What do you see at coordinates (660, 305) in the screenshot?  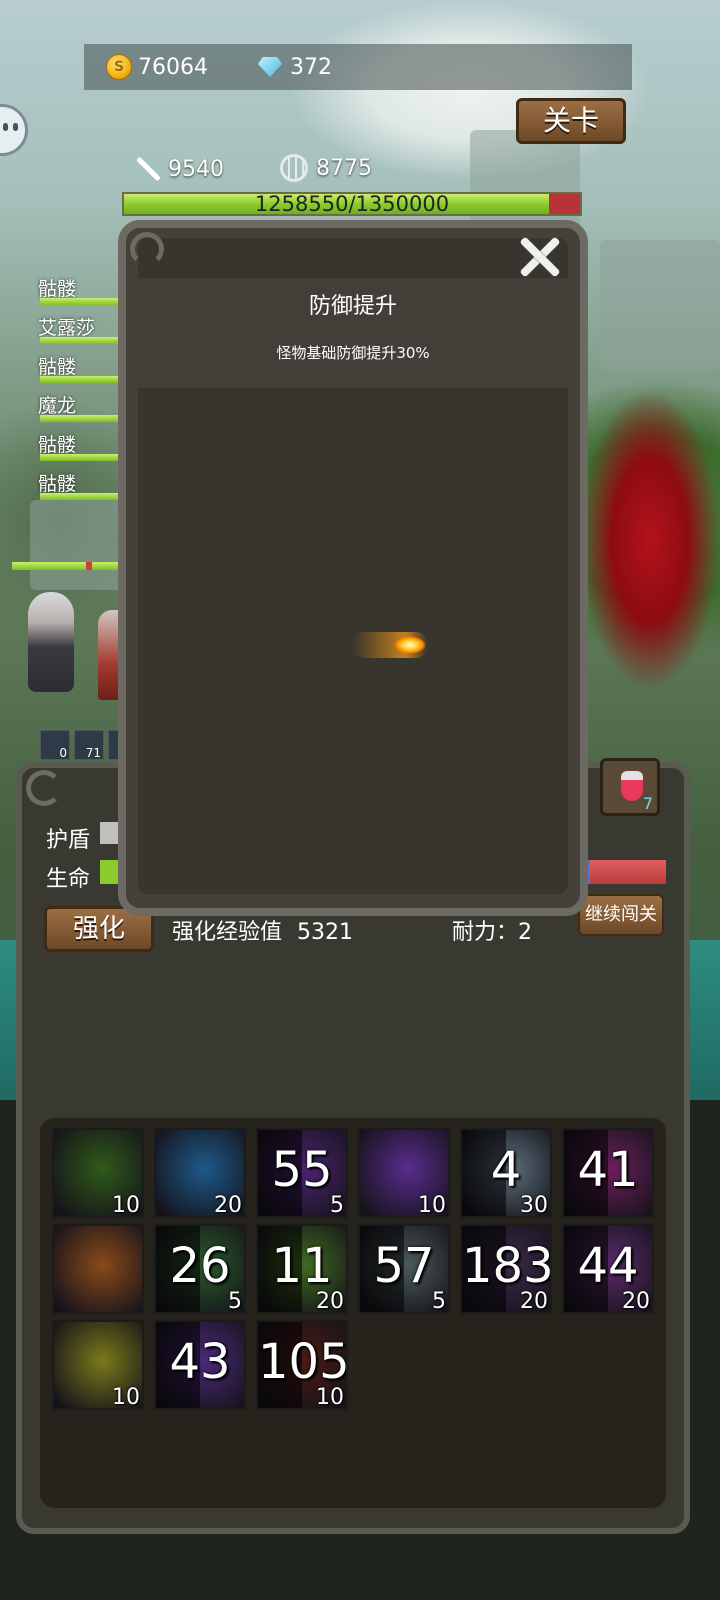 I see `ruin-wall` at bounding box center [660, 305].